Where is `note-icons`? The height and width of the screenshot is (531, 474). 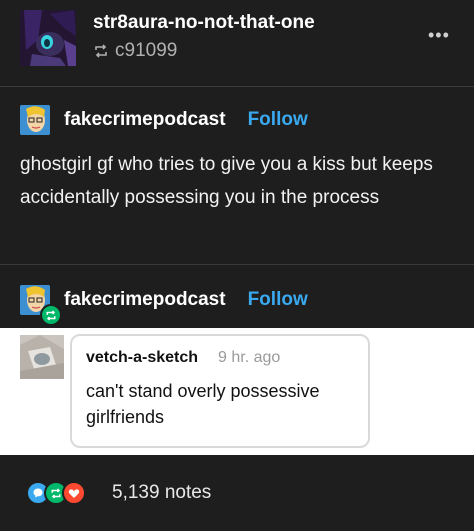 note-icons is located at coordinates (56, 493).